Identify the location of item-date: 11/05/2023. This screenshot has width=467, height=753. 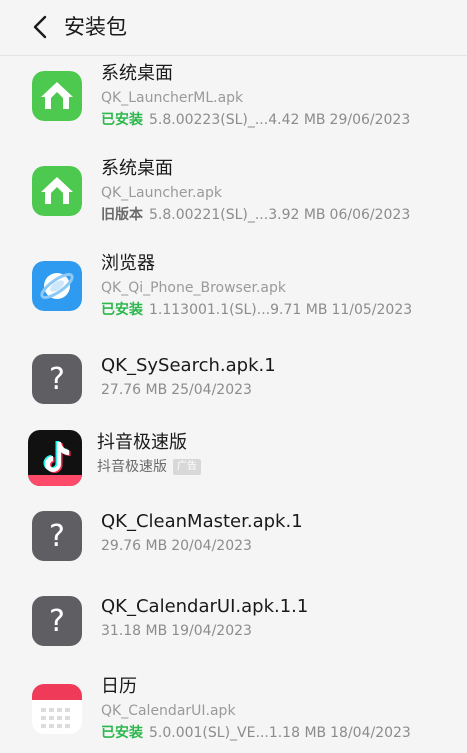
(372, 310).